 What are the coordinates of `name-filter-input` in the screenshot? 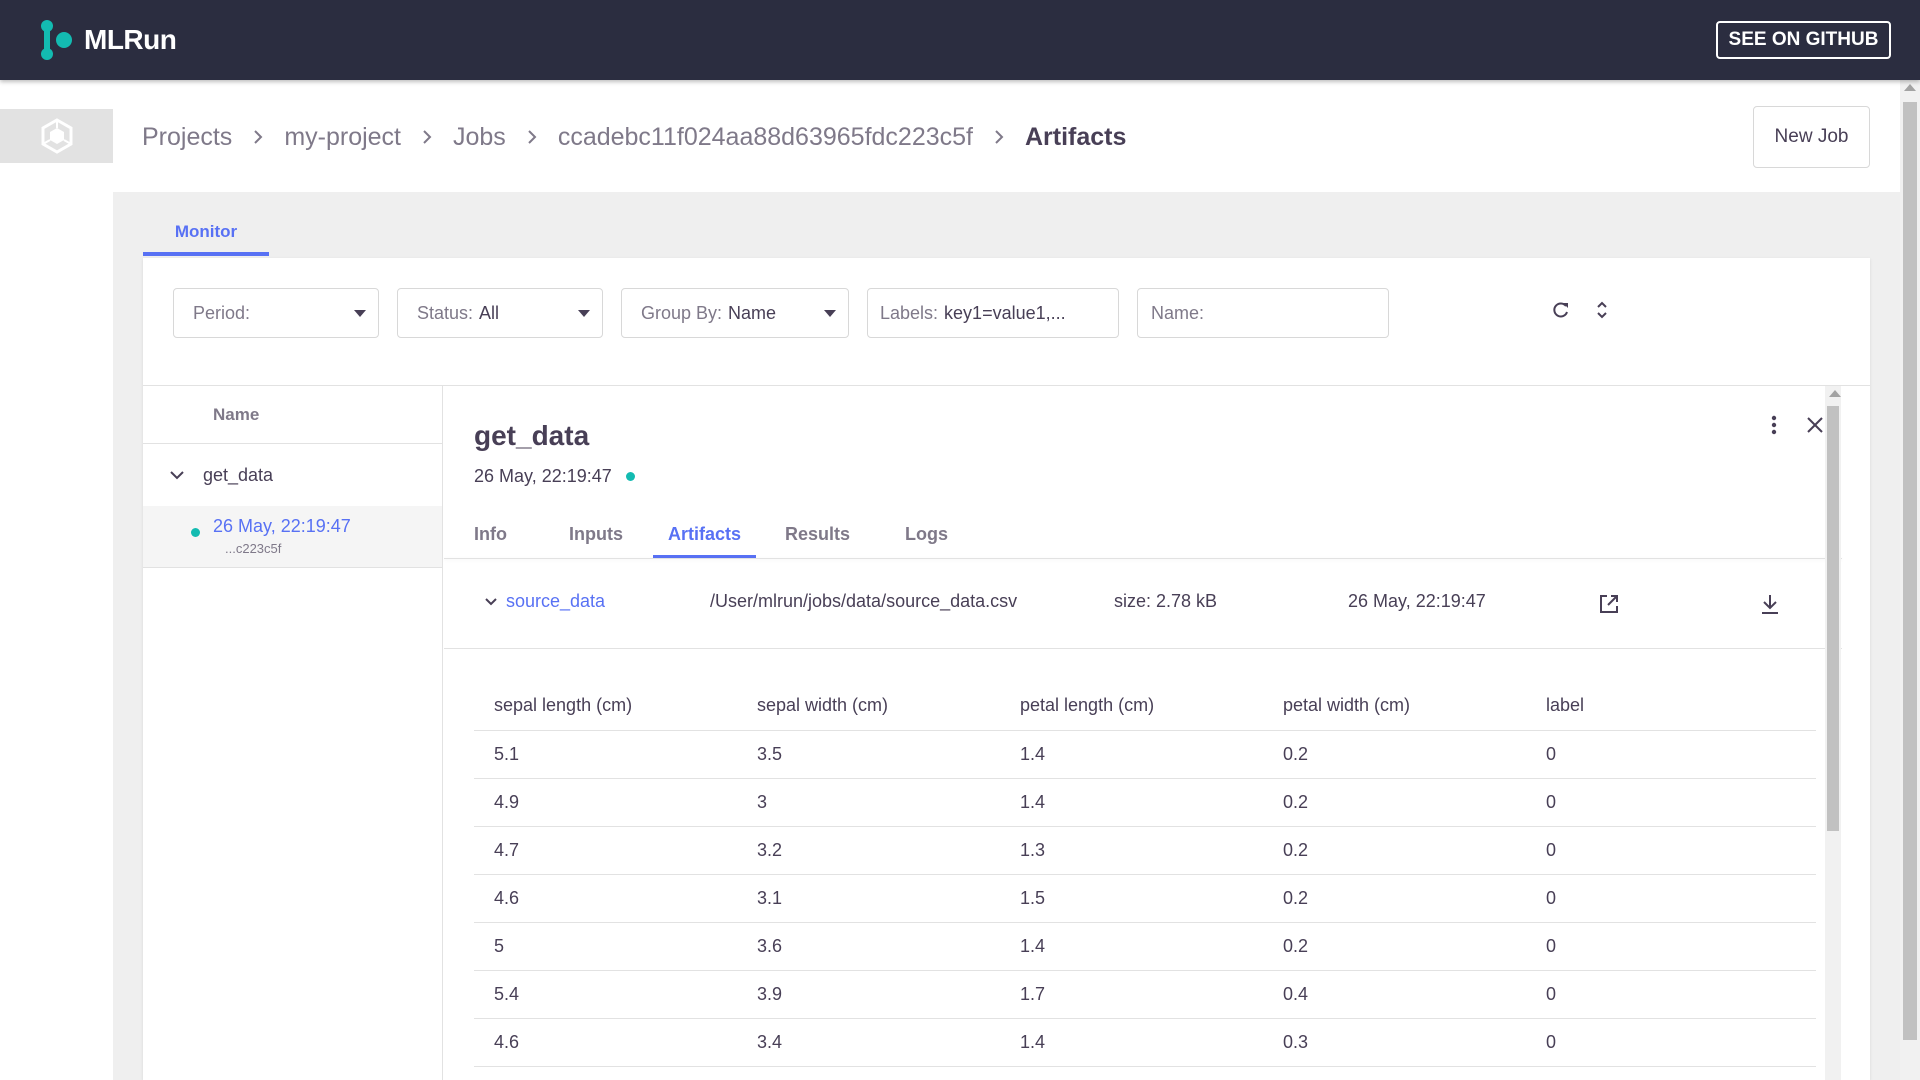 It's located at (1272, 313).